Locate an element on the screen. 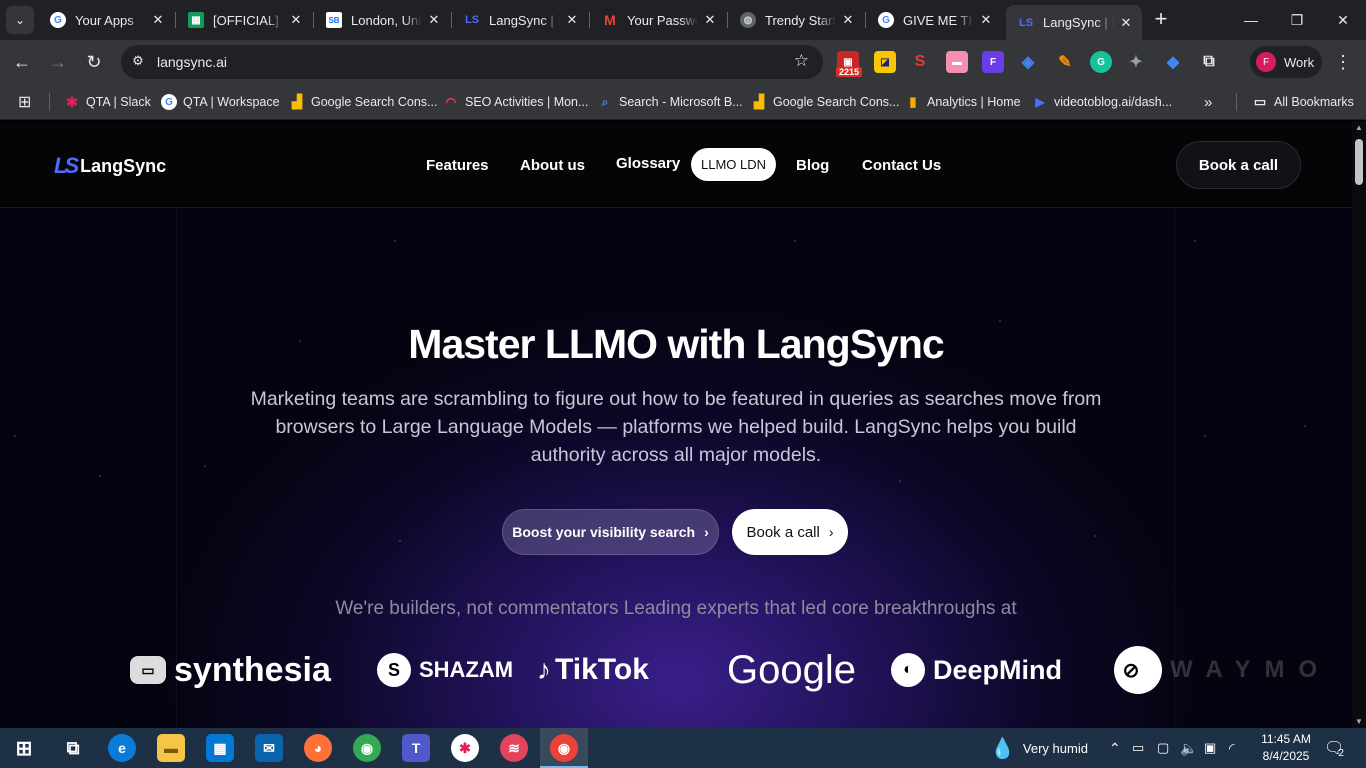 The width and height of the screenshot is (1366, 768). clock-date: 8/4/2025 is located at coordinates (1286, 756).